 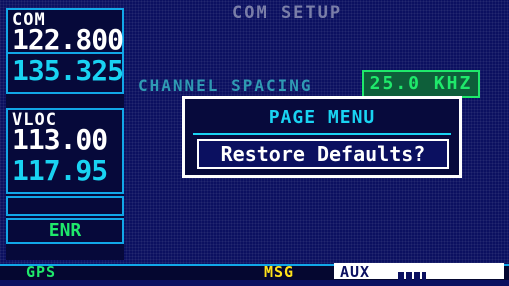 What do you see at coordinates (421, 84) in the screenshot?
I see `channel-spacing-field: 25.0 KHZ` at bounding box center [421, 84].